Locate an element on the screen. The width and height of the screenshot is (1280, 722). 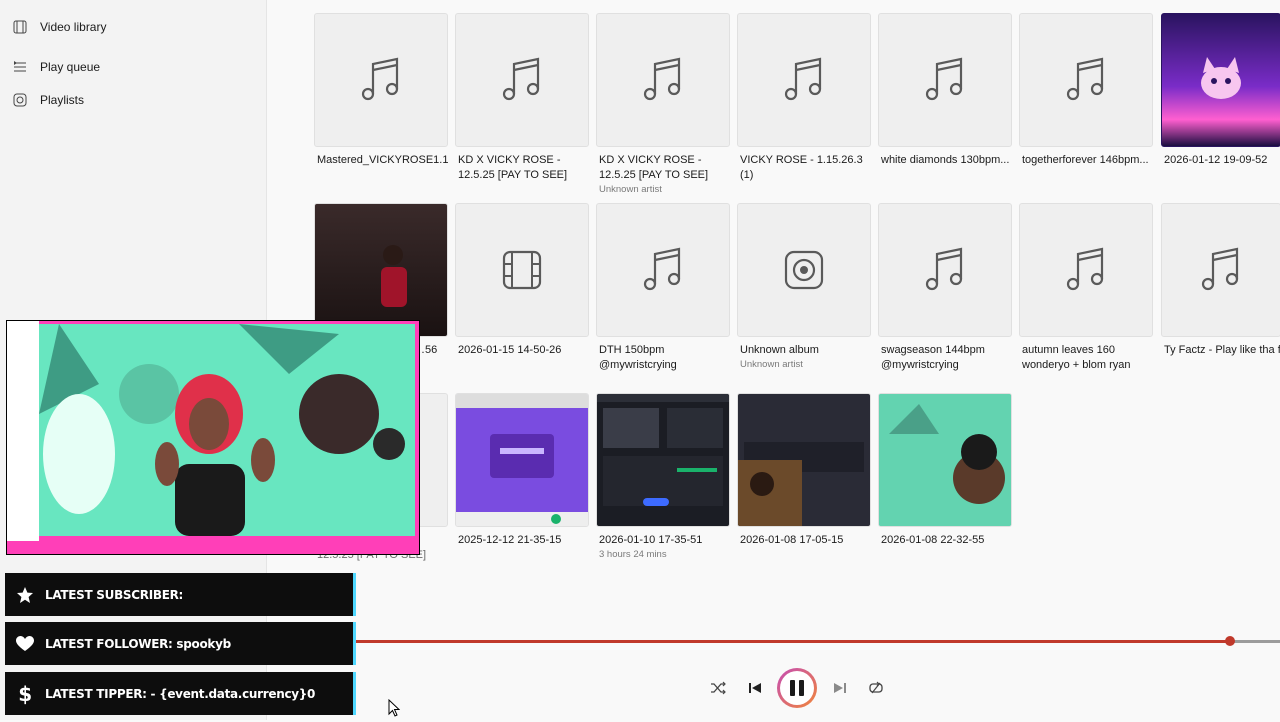
webcam-feed is located at coordinates (227, 430).